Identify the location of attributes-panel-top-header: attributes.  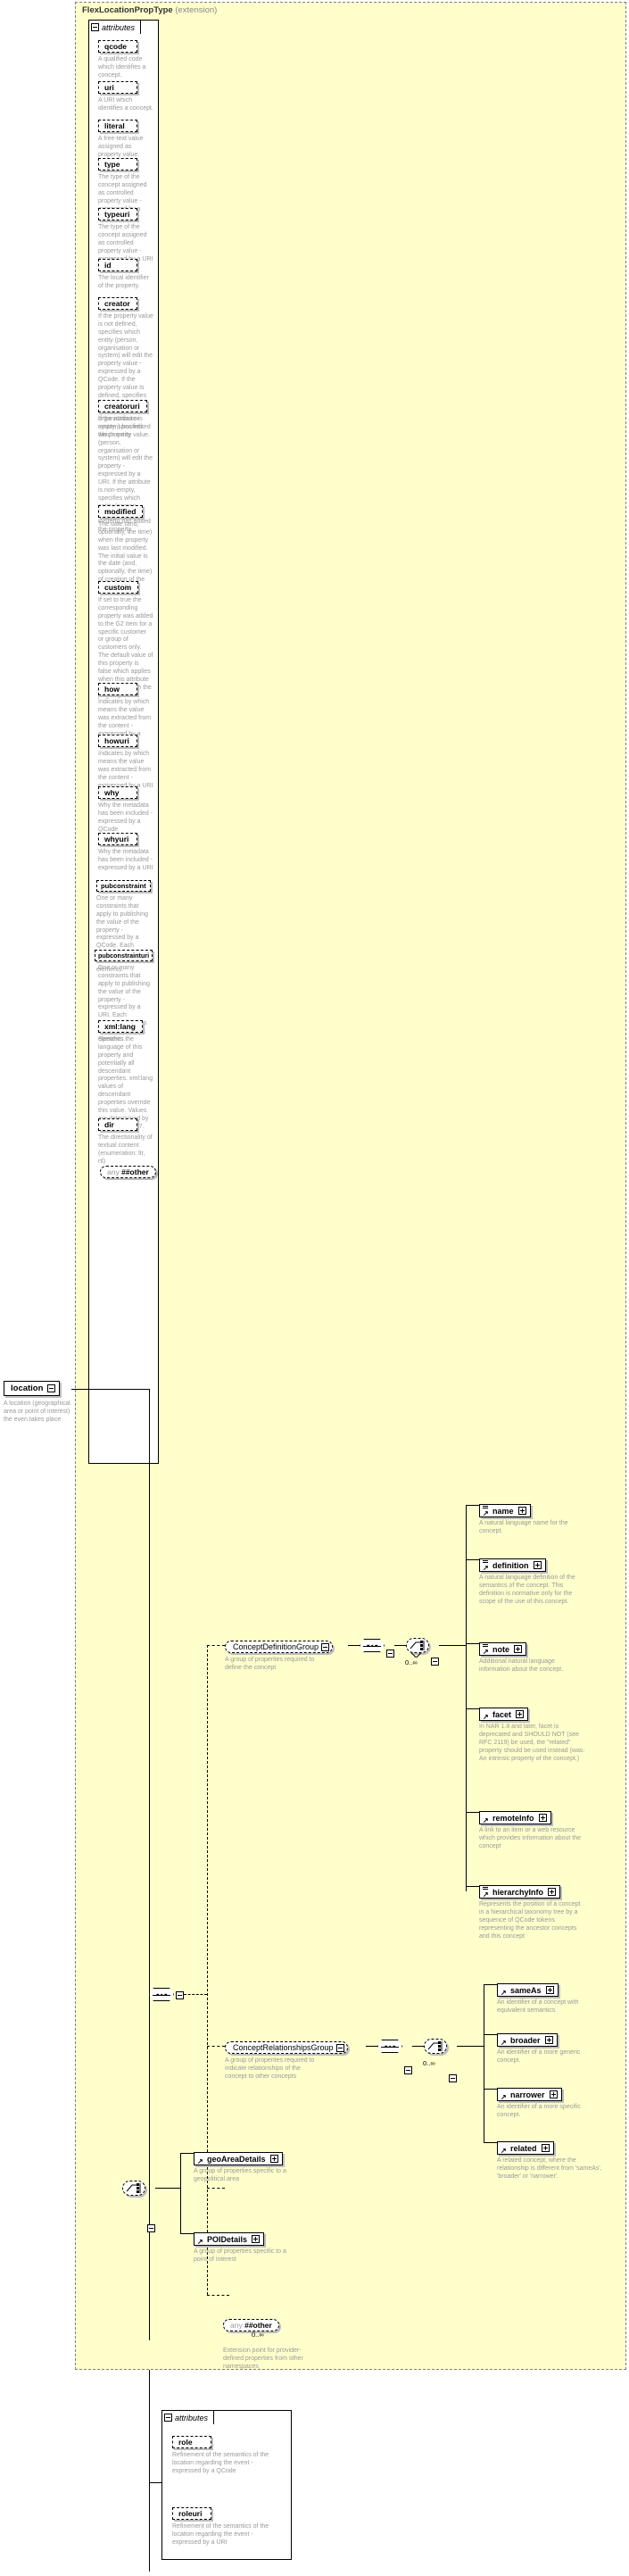
(115, 27).